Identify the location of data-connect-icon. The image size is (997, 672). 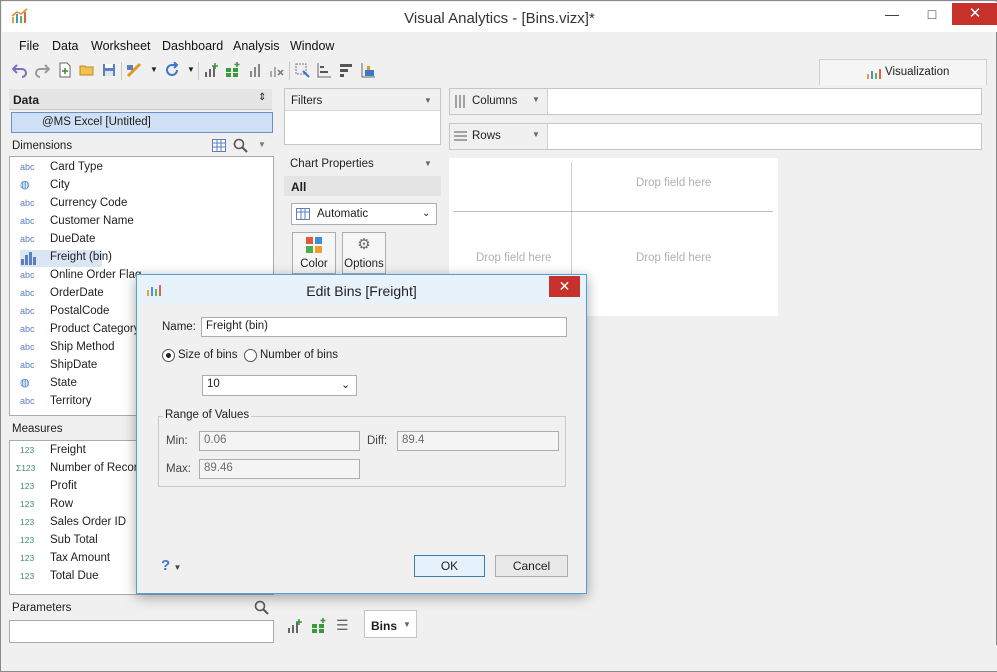
(134, 70).